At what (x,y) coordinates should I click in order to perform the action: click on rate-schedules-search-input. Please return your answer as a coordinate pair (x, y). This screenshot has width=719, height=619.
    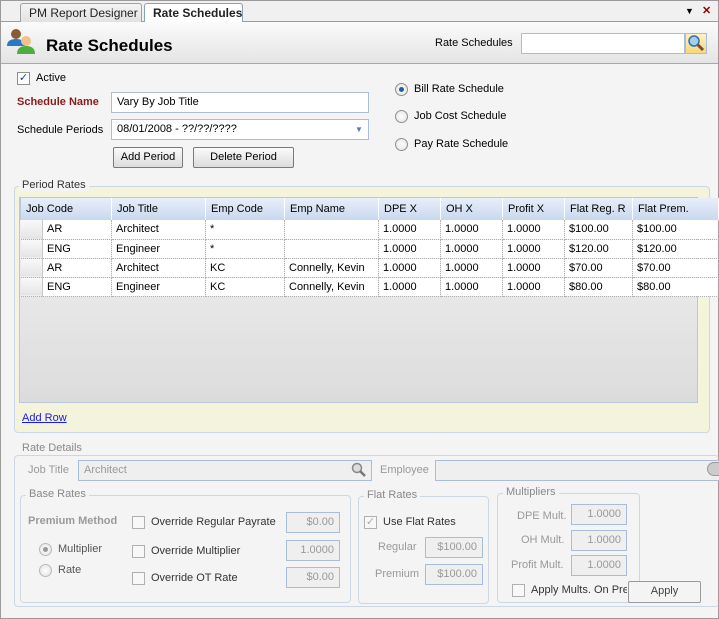
    Looking at the image, I should click on (603, 43).